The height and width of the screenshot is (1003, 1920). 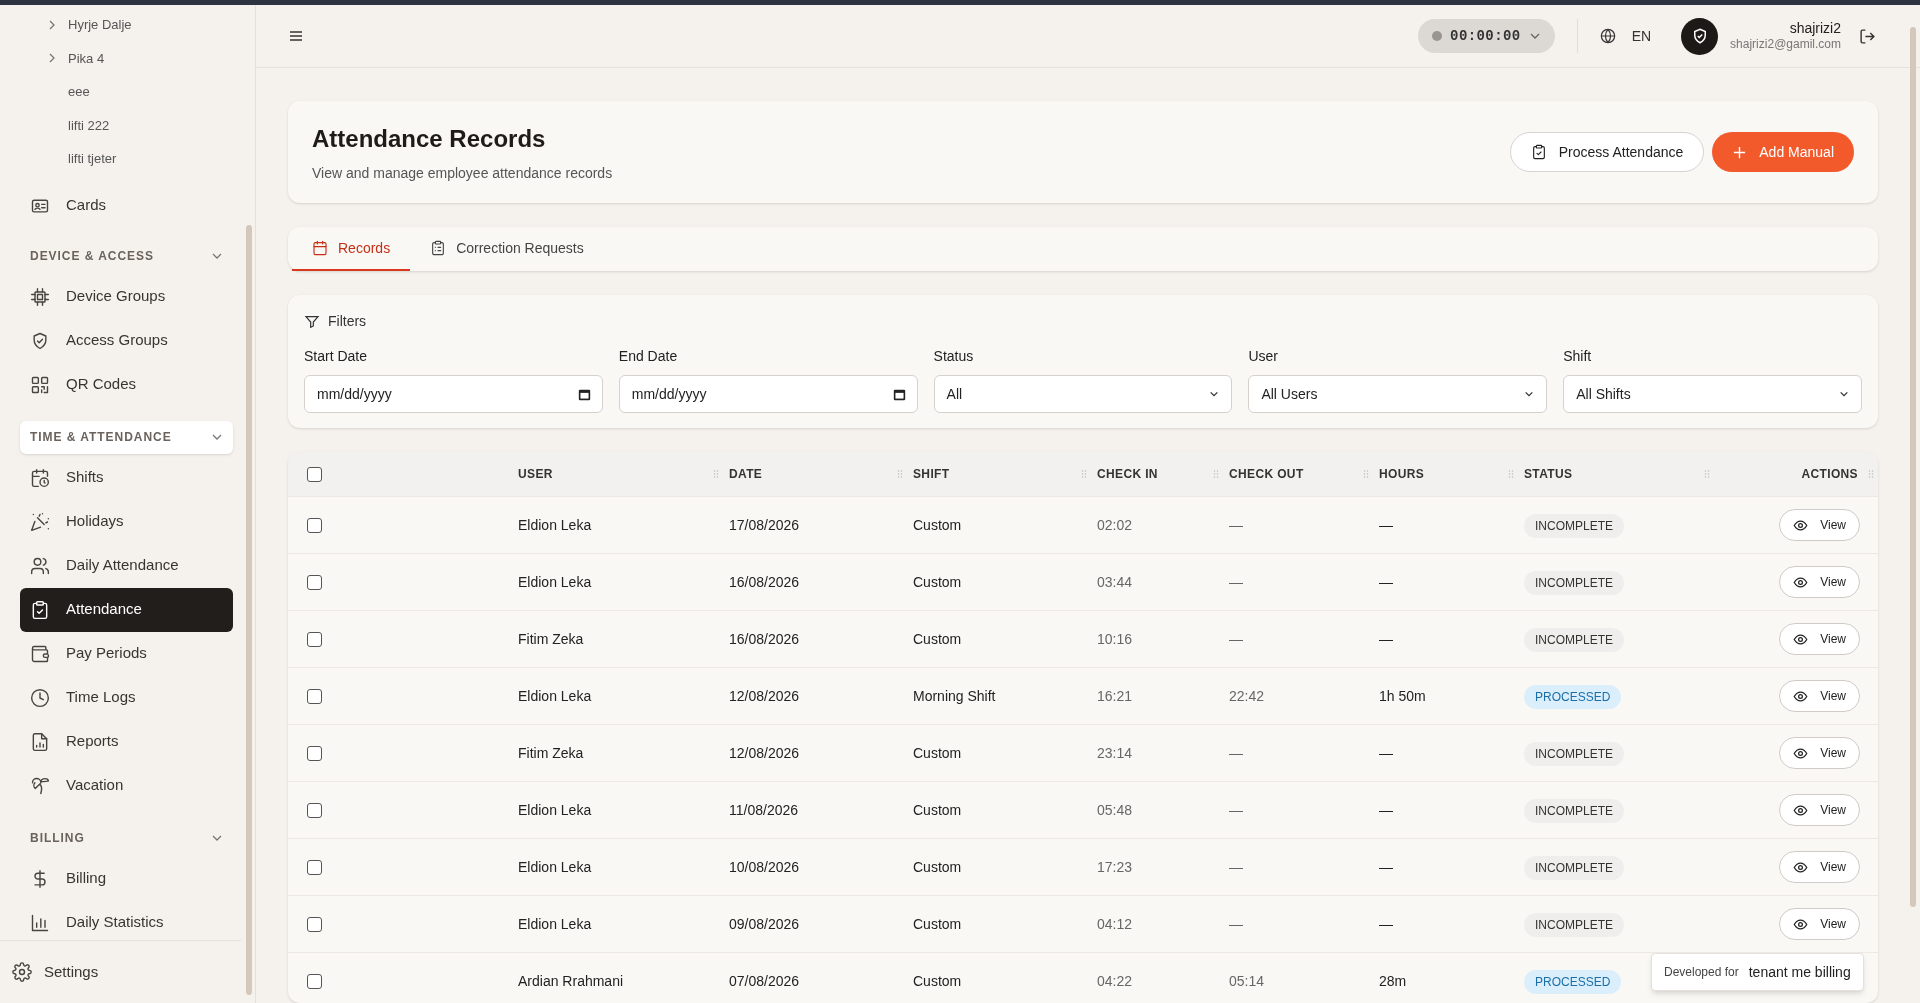 I want to click on clock-icon, so click(x=40, y=697).